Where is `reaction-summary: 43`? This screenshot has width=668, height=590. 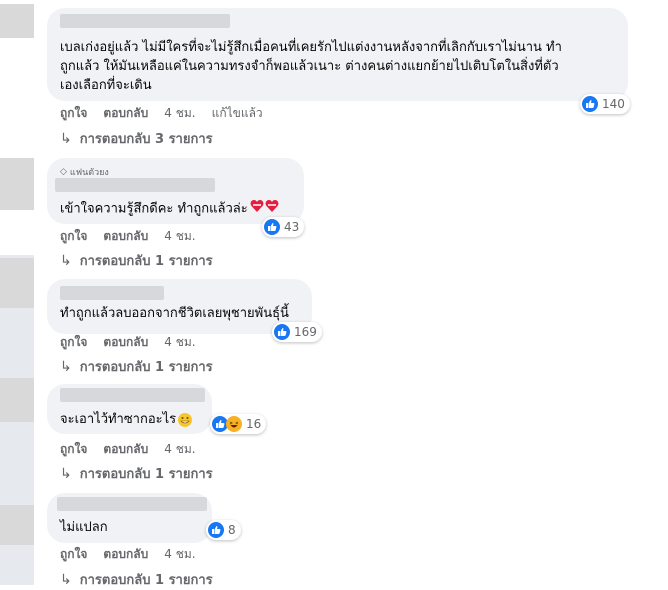
reaction-summary: 43 is located at coordinates (283, 227).